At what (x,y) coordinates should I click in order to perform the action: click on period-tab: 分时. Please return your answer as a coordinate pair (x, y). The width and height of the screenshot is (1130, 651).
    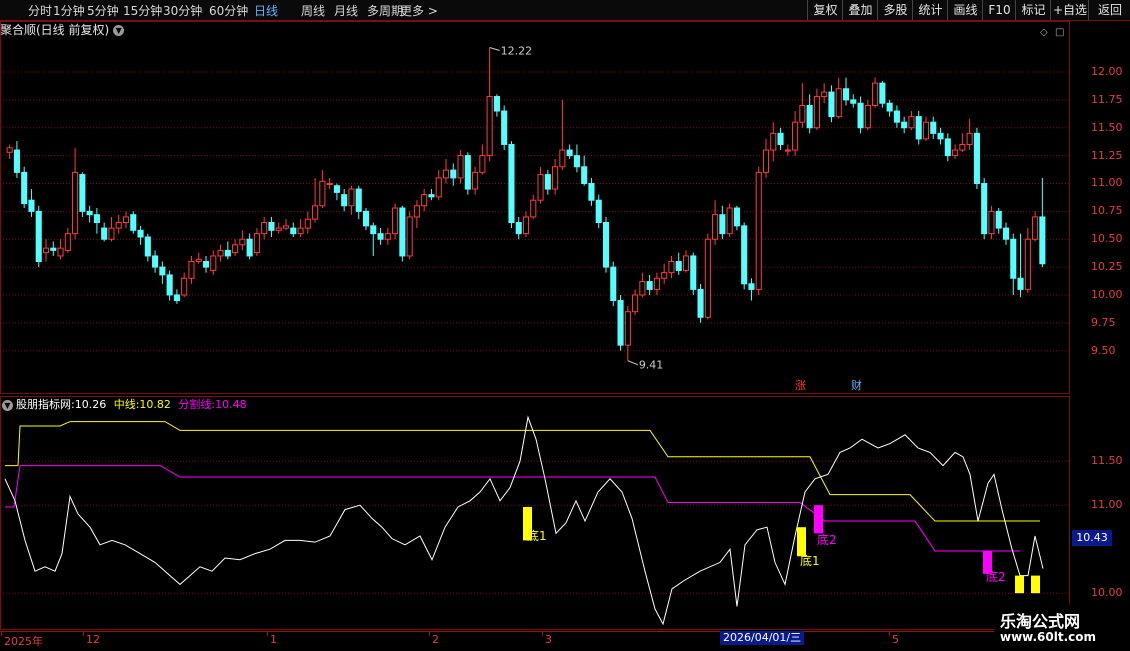
    Looking at the image, I should click on (40, 10).